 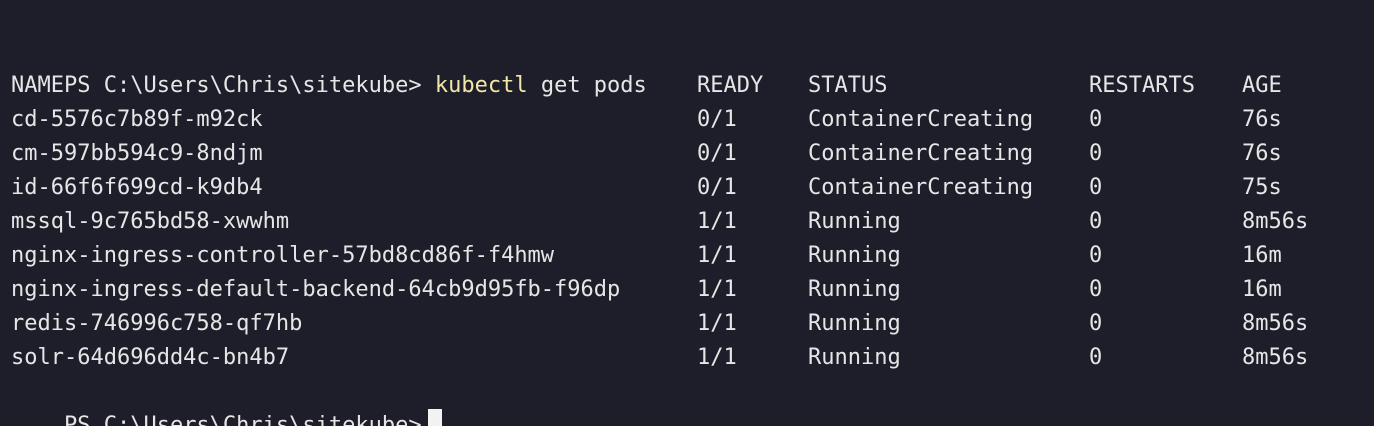 What do you see at coordinates (1262, 187) in the screenshot?
I see `pod-age: 75s` at bounding box center [1262, 187].